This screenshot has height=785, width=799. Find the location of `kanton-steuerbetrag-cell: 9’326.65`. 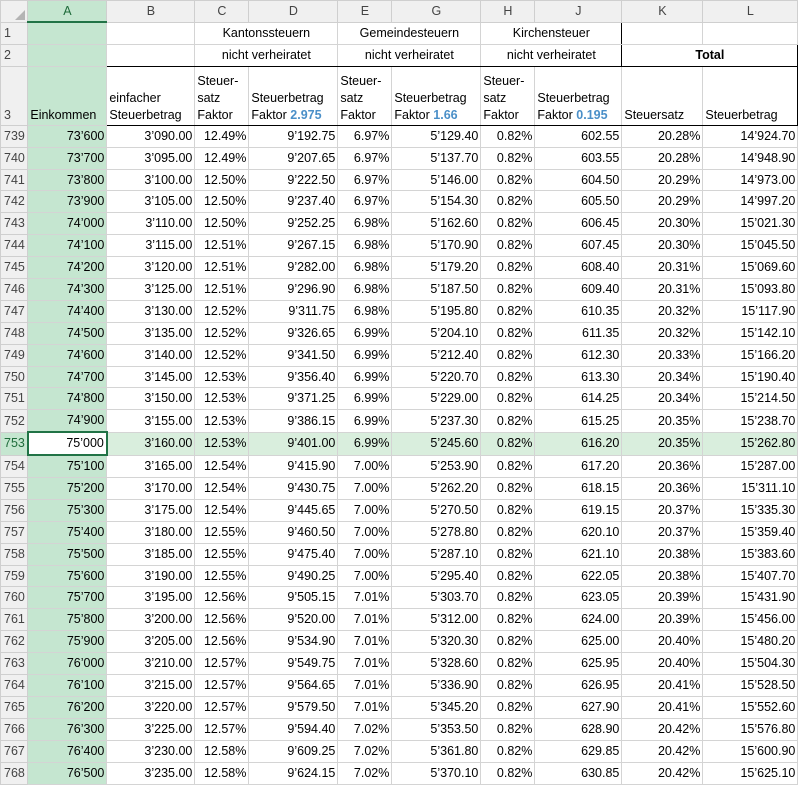

kanton-steuerbetrag-cell: 9’326.65 is located at coordinates (293, 333).